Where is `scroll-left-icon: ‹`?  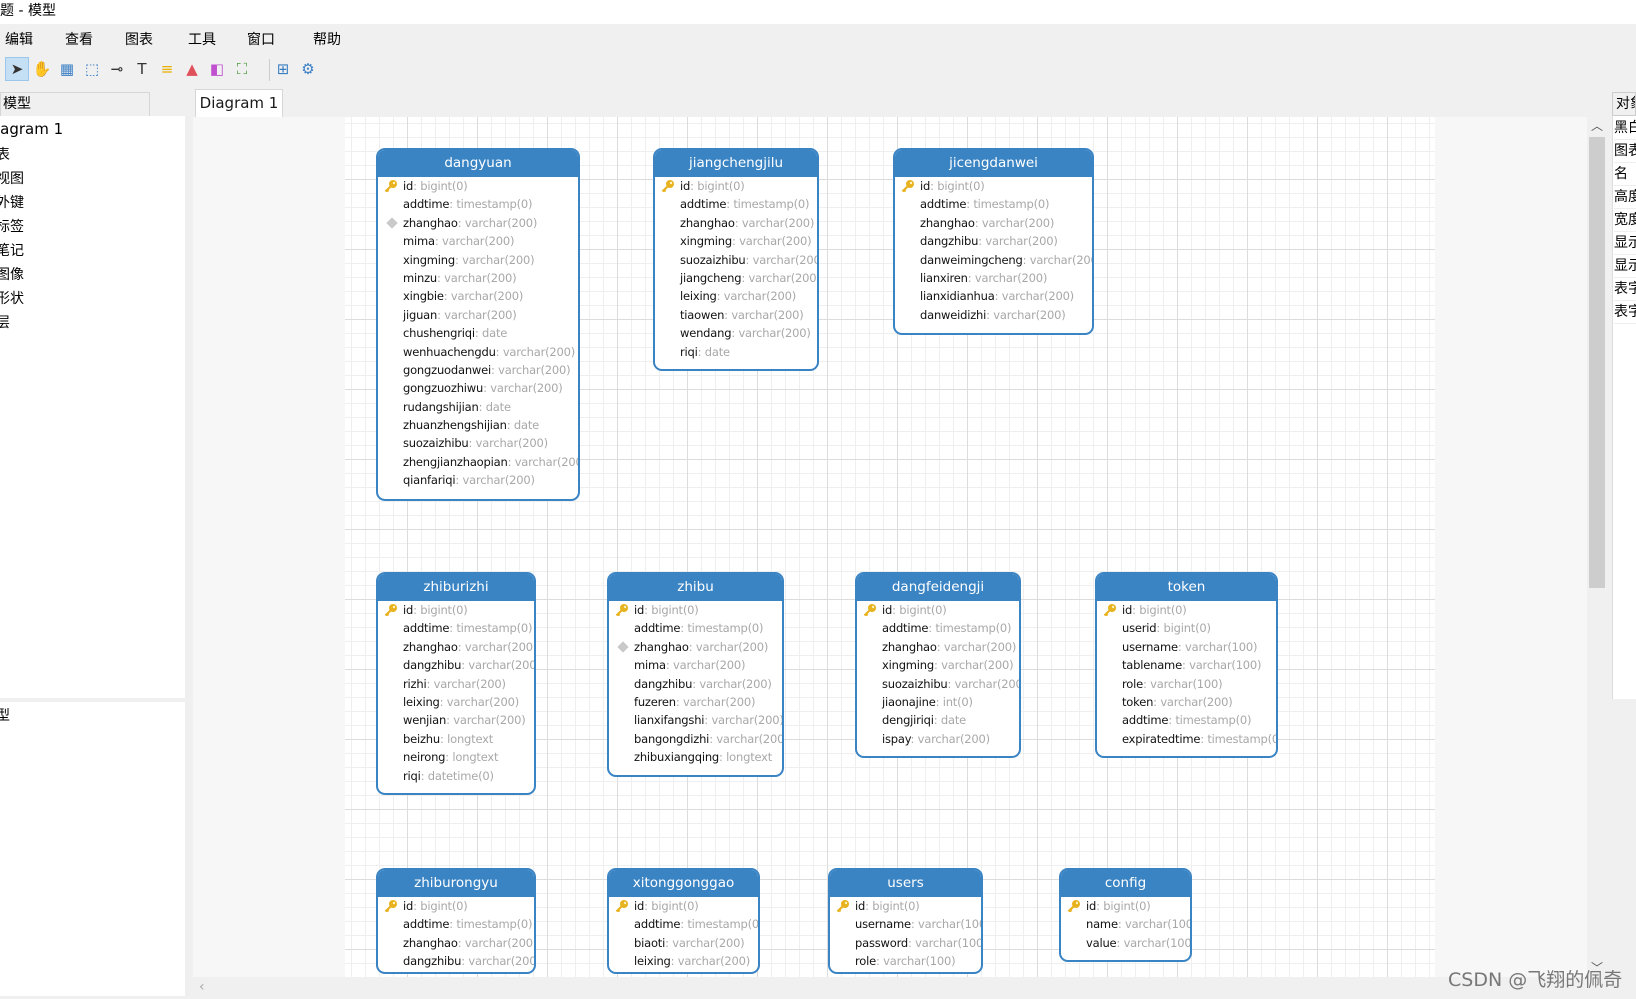
scroll-left-icon: ‹ is located at coordinates (202, 987).